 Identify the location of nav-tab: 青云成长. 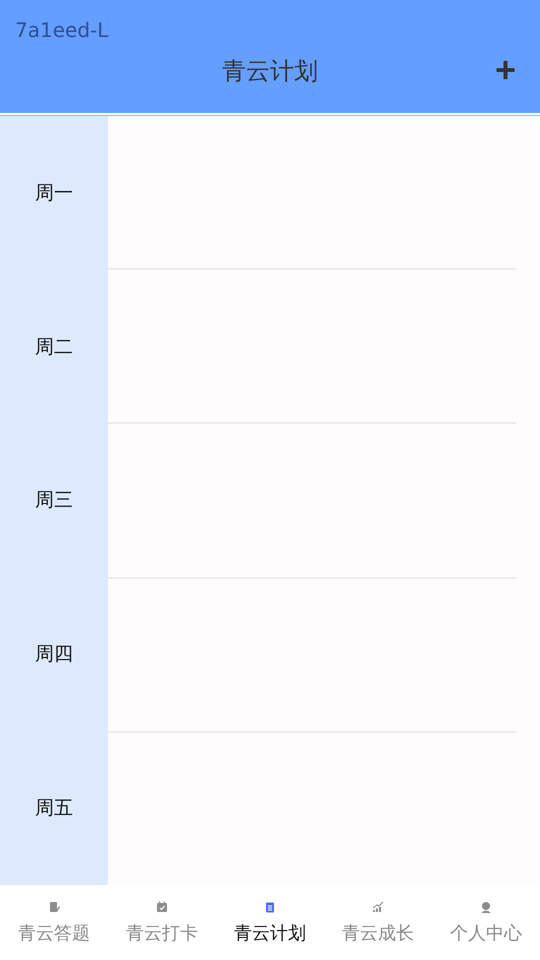
(378, 922).